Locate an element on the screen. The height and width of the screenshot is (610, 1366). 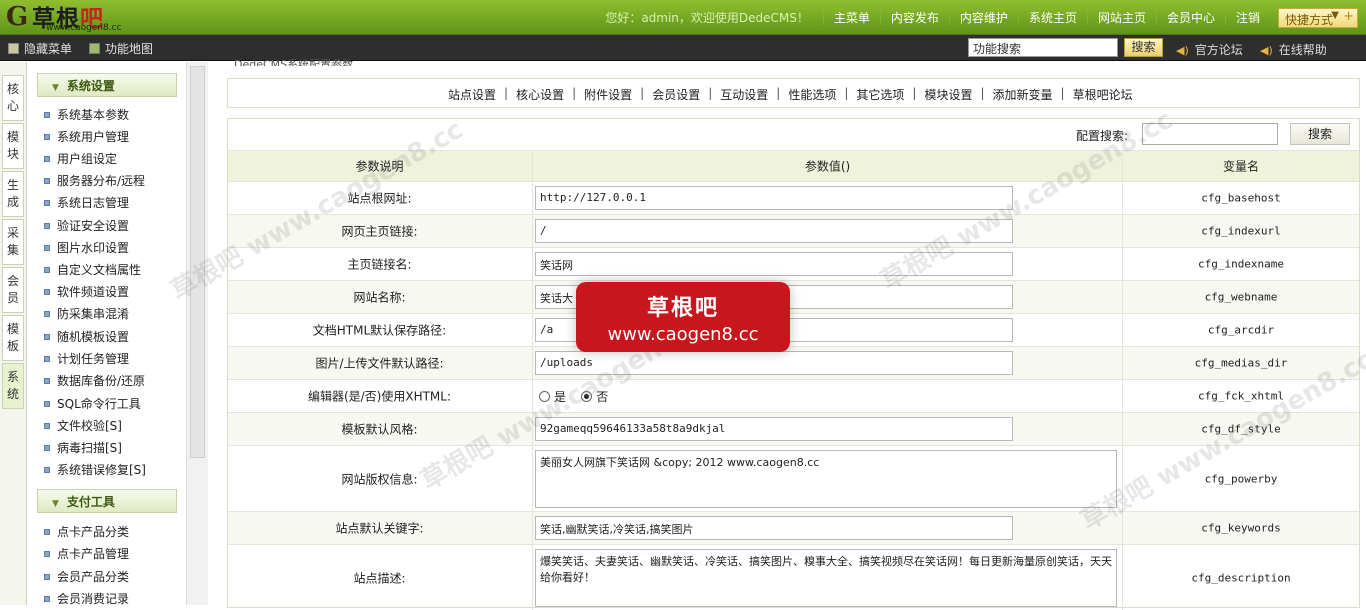
top-link-website-home: 网站主页 is located at coordinates (1121, 17).